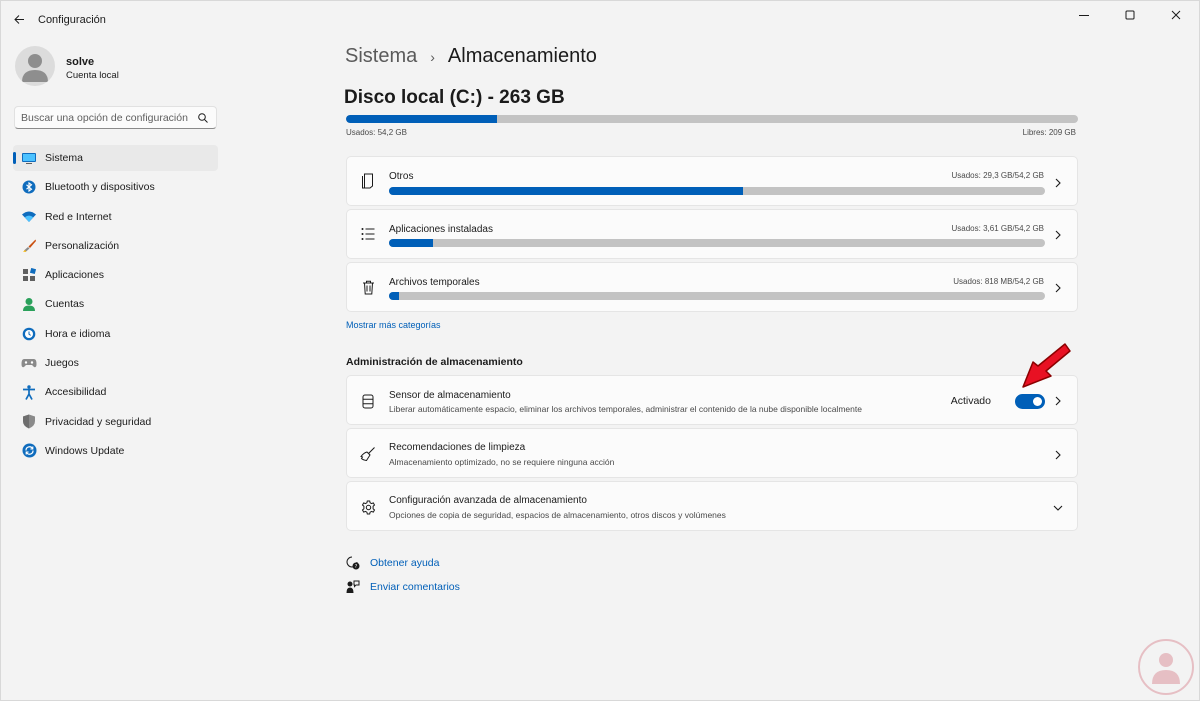 This screenshot has width=1200, height=701. I want to click on category-label: Archivos temporales, so click(434, 282).